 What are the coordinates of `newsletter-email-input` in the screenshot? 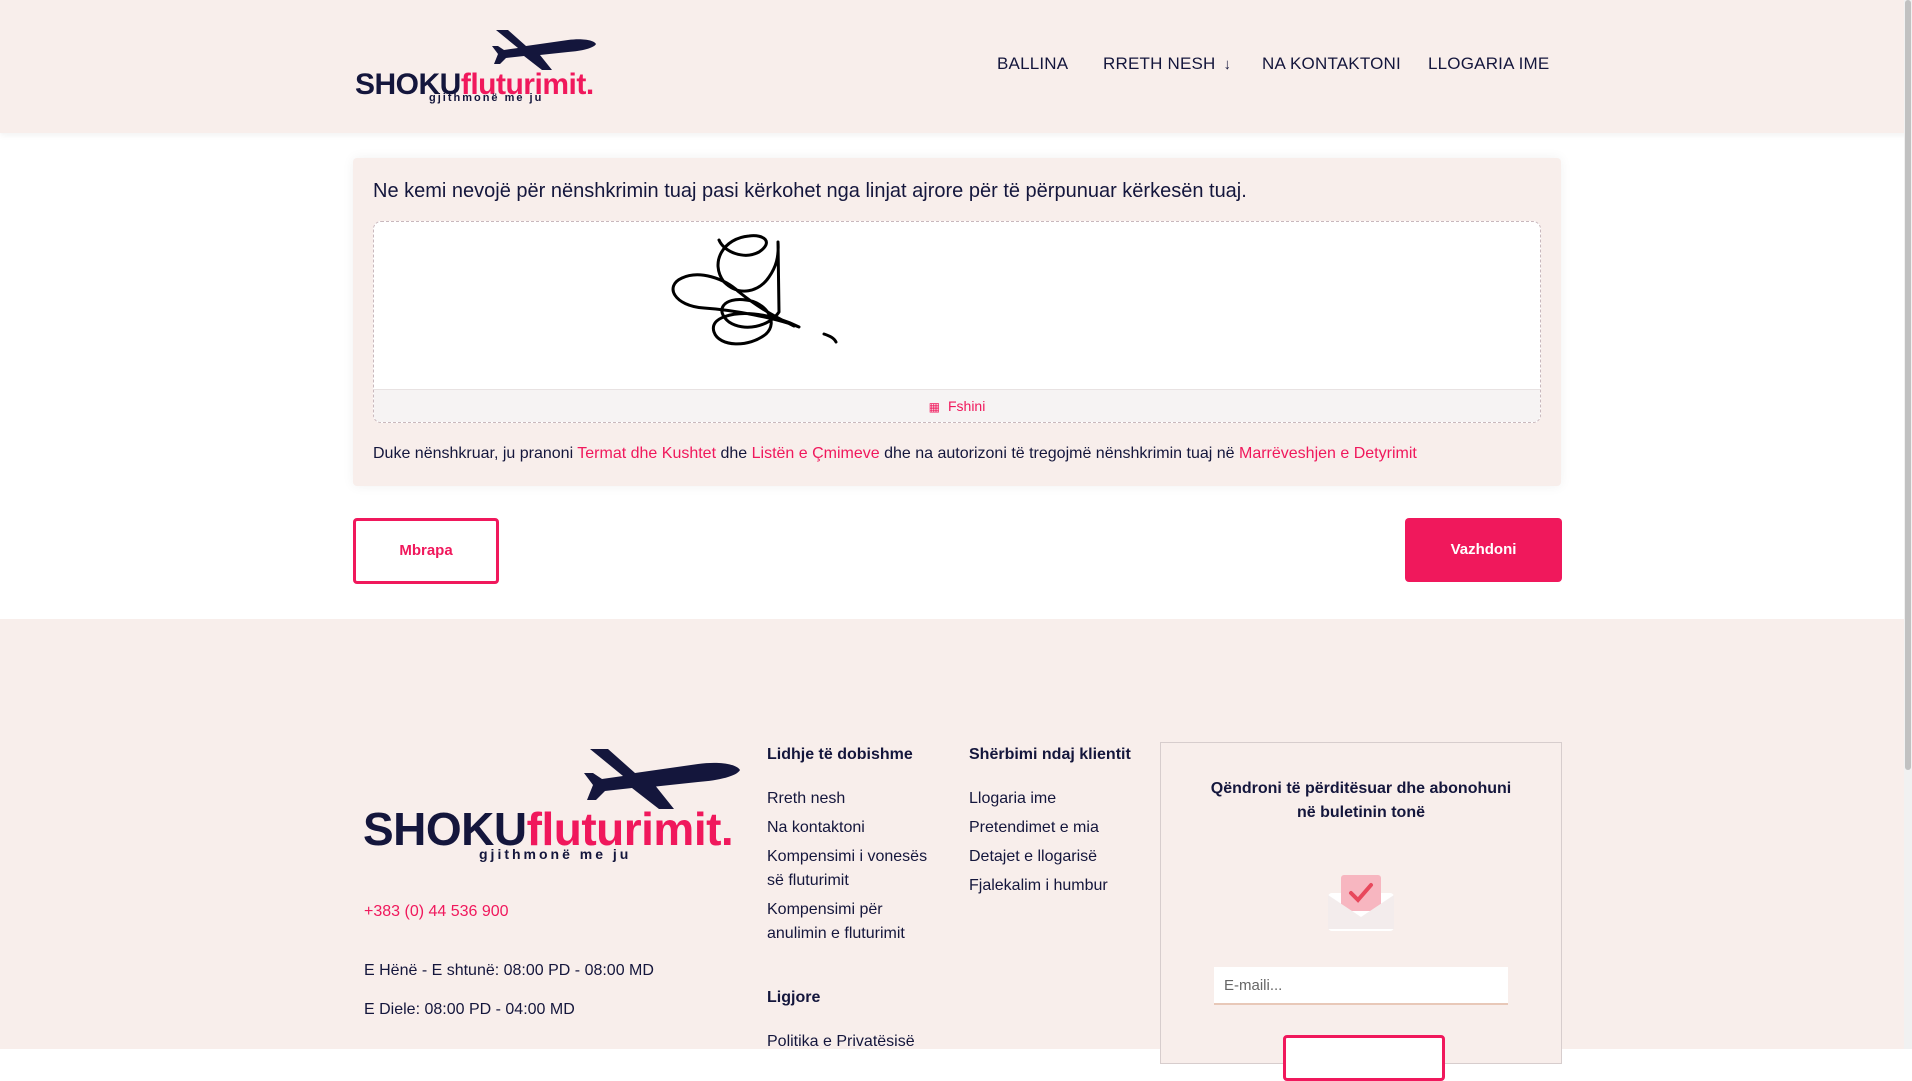 It's located at (1361, 986).